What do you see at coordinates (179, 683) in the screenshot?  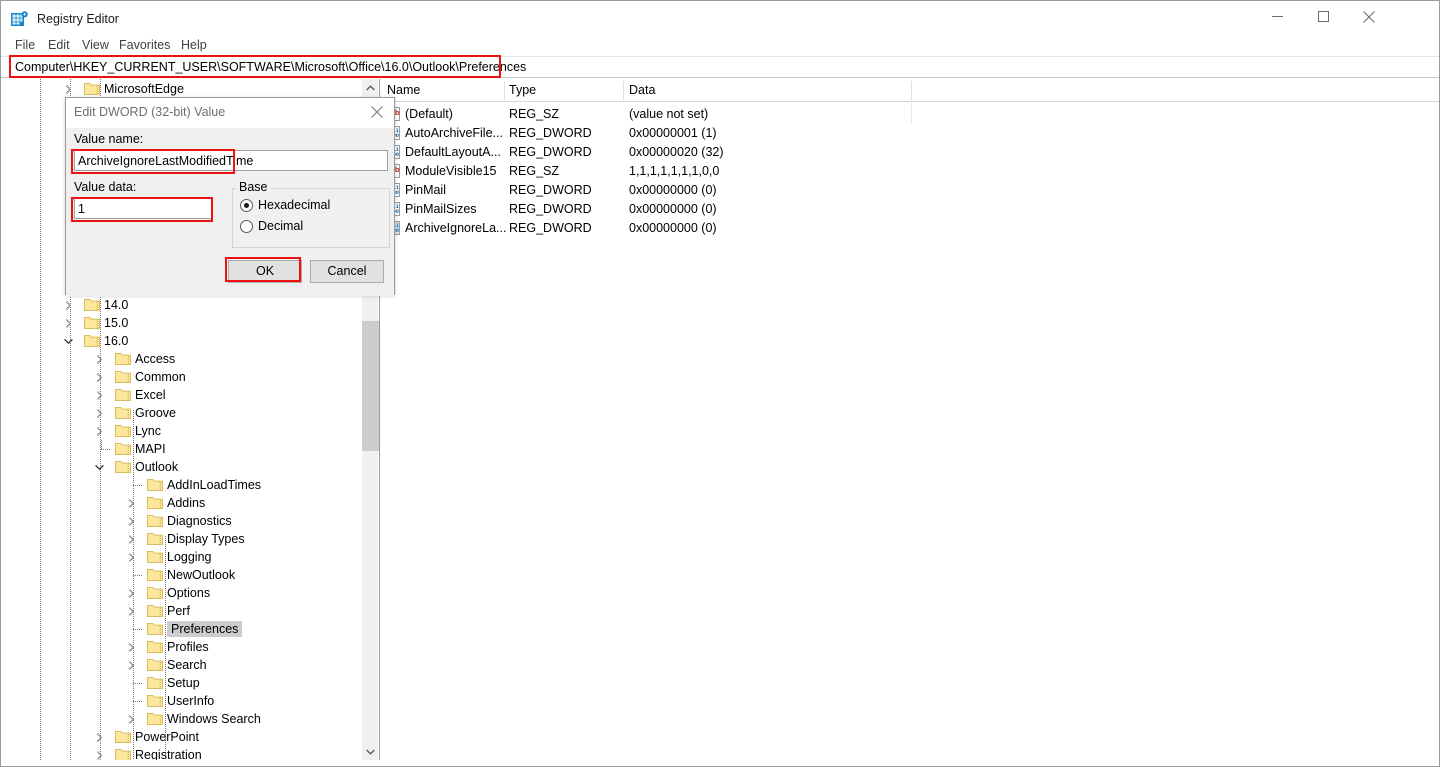 I see `tree-item-setup: Setup` at bounding box center [179, 683].